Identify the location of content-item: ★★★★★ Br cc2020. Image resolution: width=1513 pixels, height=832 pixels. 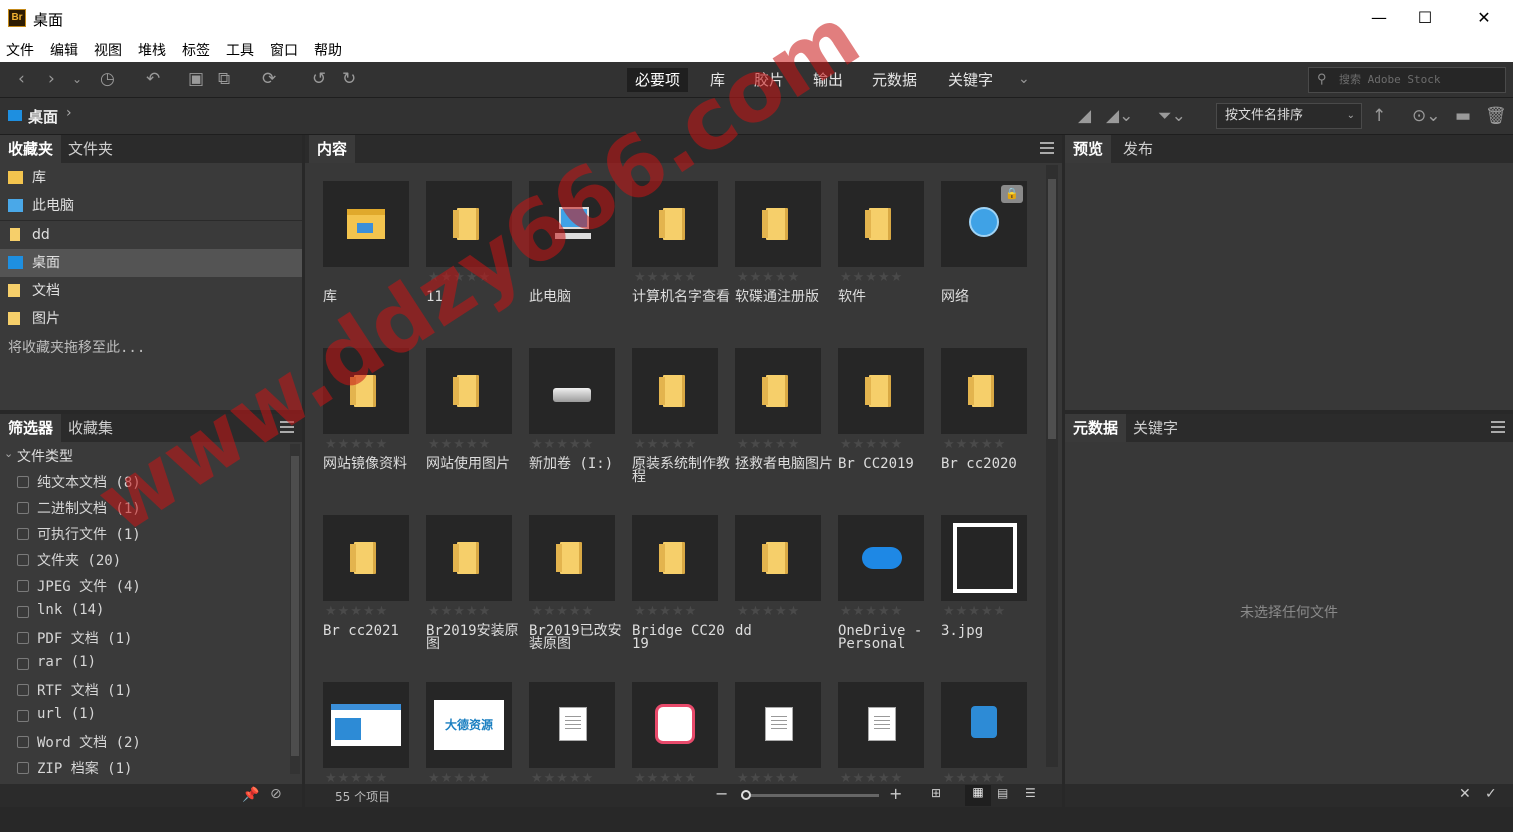
(991, 423).